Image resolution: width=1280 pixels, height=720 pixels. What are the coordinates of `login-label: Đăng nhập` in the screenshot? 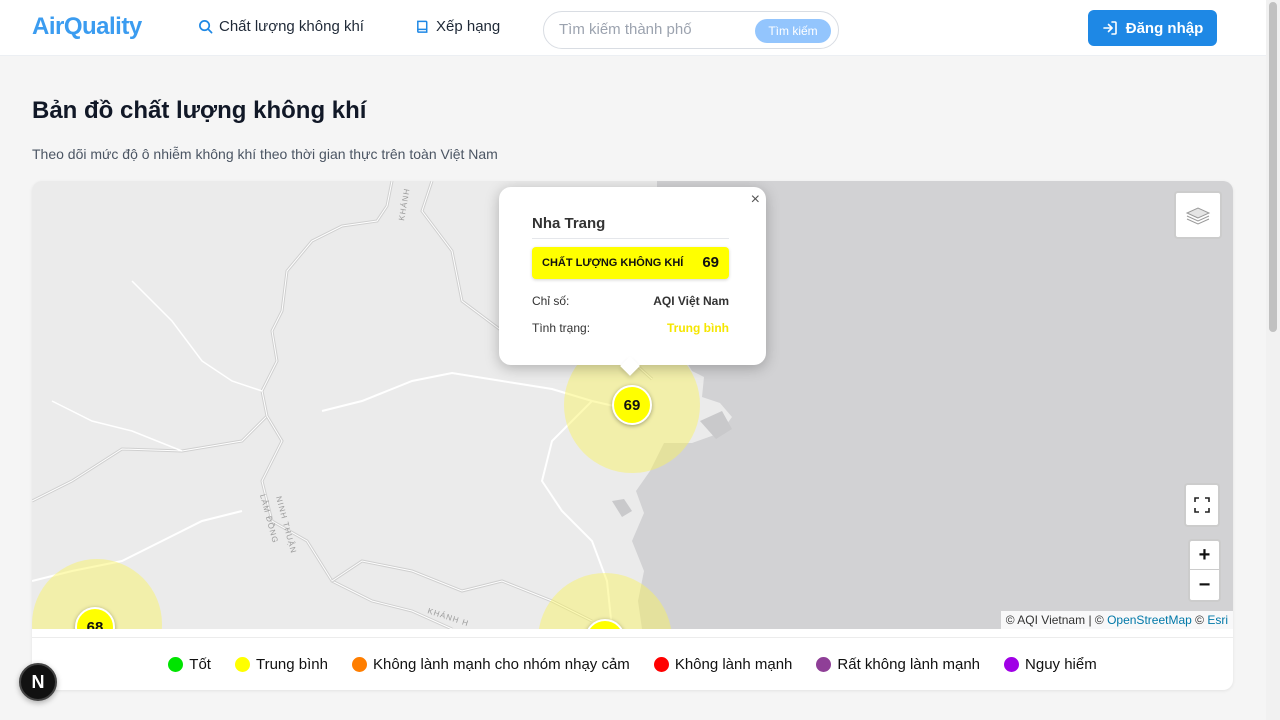 It's located at (1164, 28).